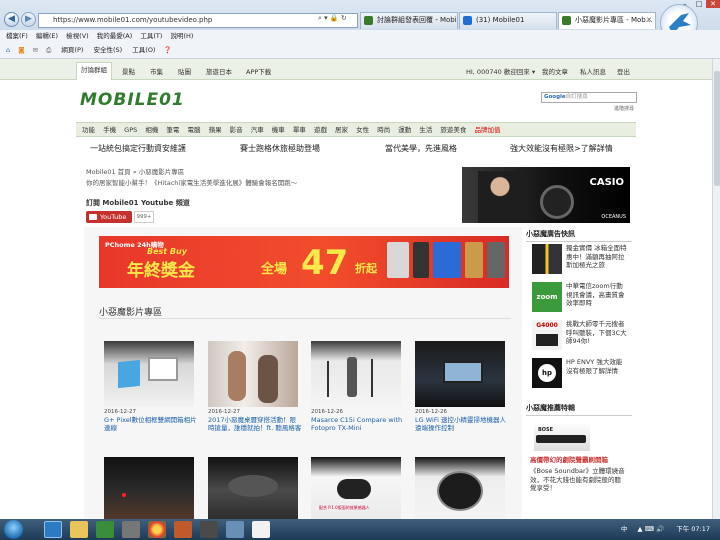 This screenshot has width=720, height=540. I want to click on close-icon: ✕, so click(713, 4).